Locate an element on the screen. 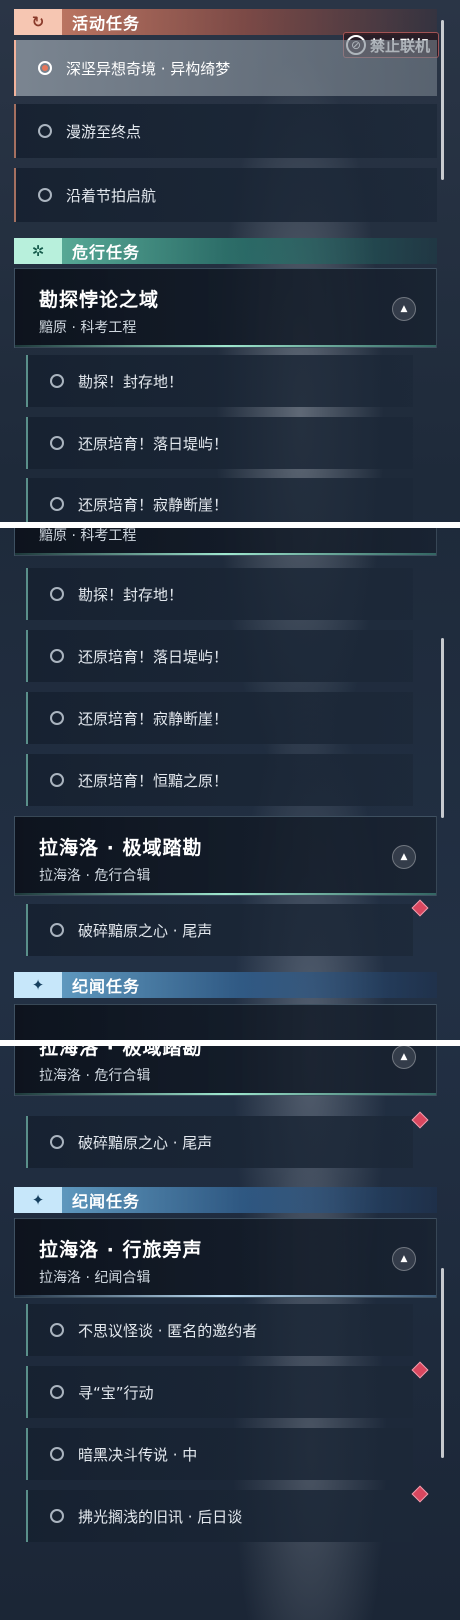  section-title: 活动任务 is located at coordinates (106, 23).